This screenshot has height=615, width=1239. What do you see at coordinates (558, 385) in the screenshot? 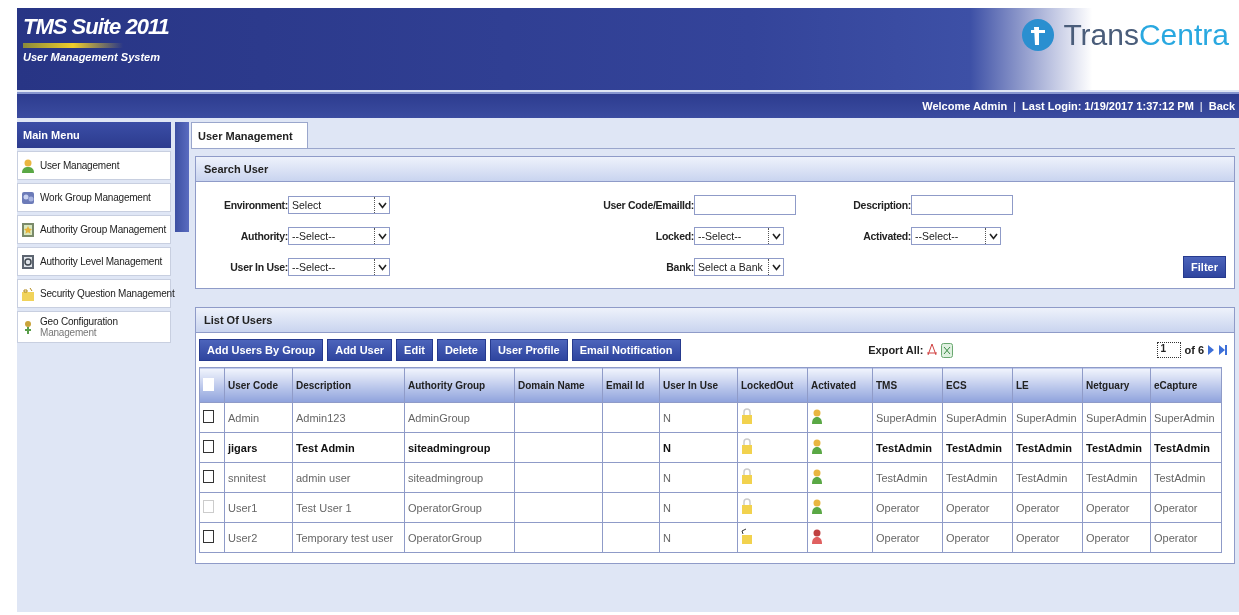
I see `column-header: Domain Name` at bounding box center [558, 385].